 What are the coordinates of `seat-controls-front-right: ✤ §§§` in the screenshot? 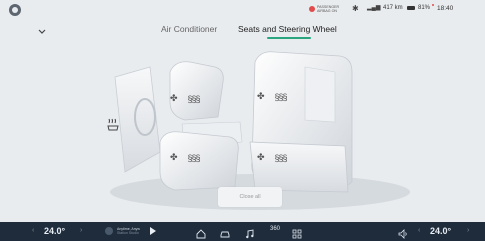 It's located at (185, 157).